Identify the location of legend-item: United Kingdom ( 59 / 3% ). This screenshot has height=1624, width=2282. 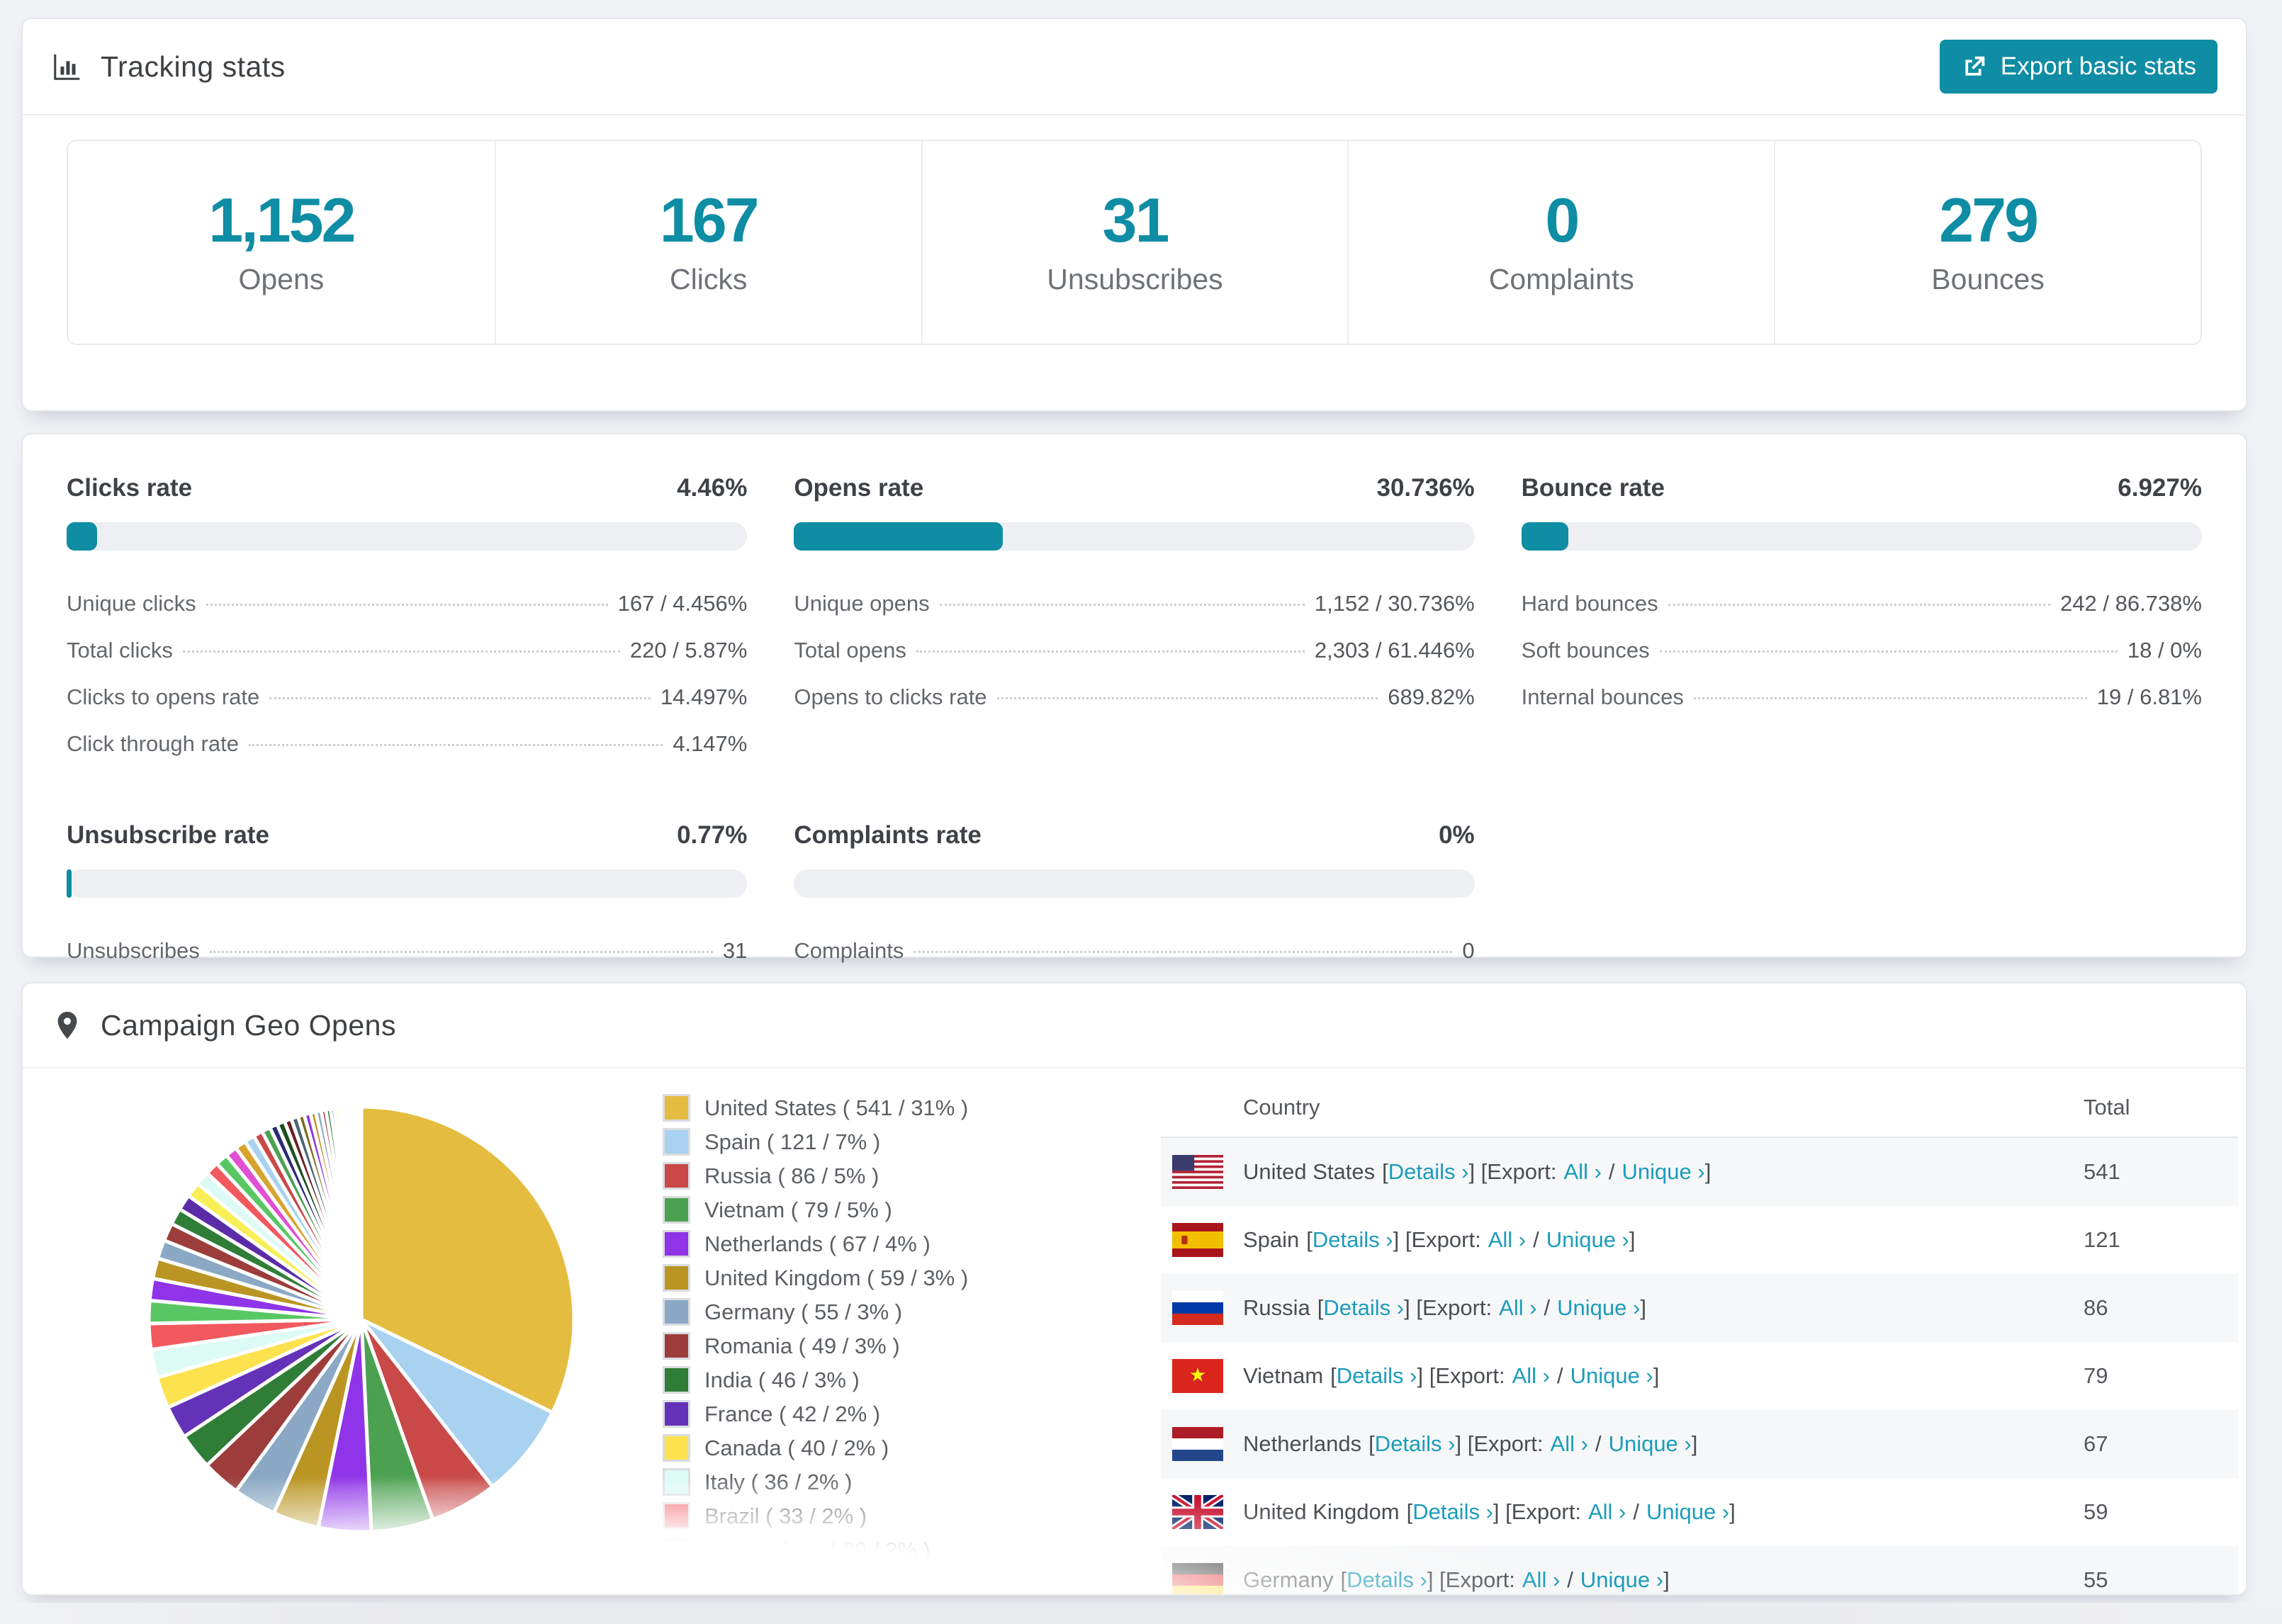
(816, 1278).